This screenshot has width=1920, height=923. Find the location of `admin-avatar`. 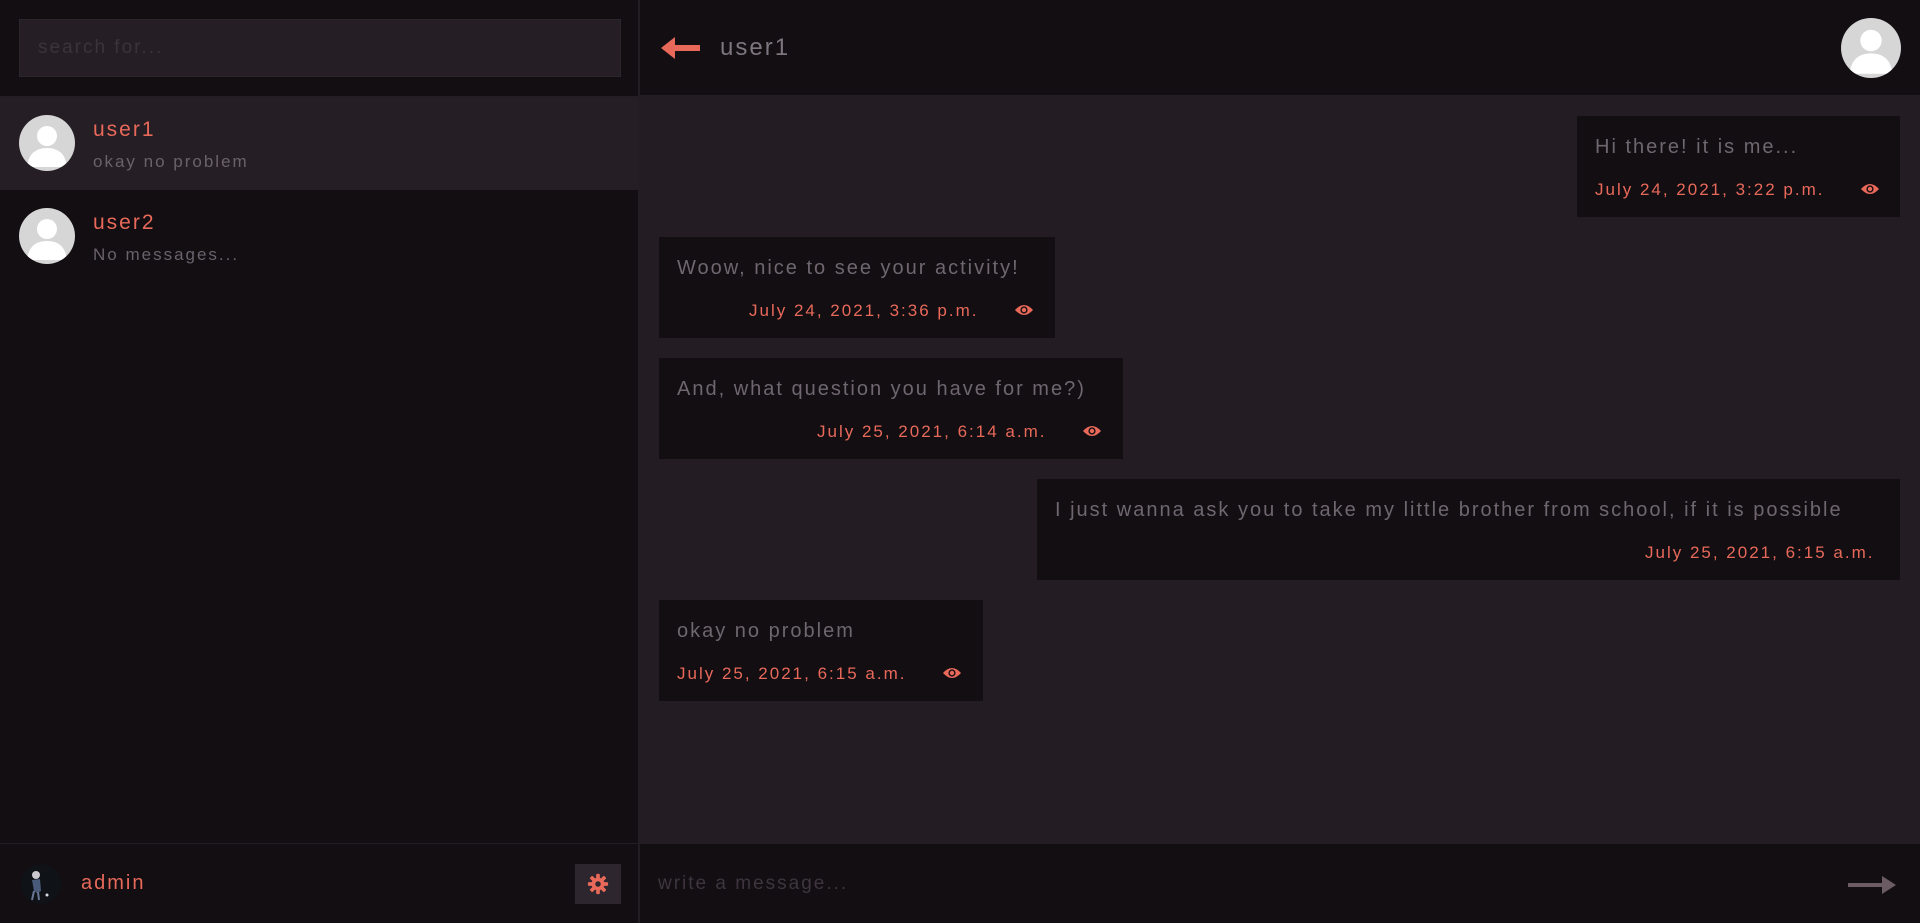

admin-avatar is located at coordinates (41, 884).